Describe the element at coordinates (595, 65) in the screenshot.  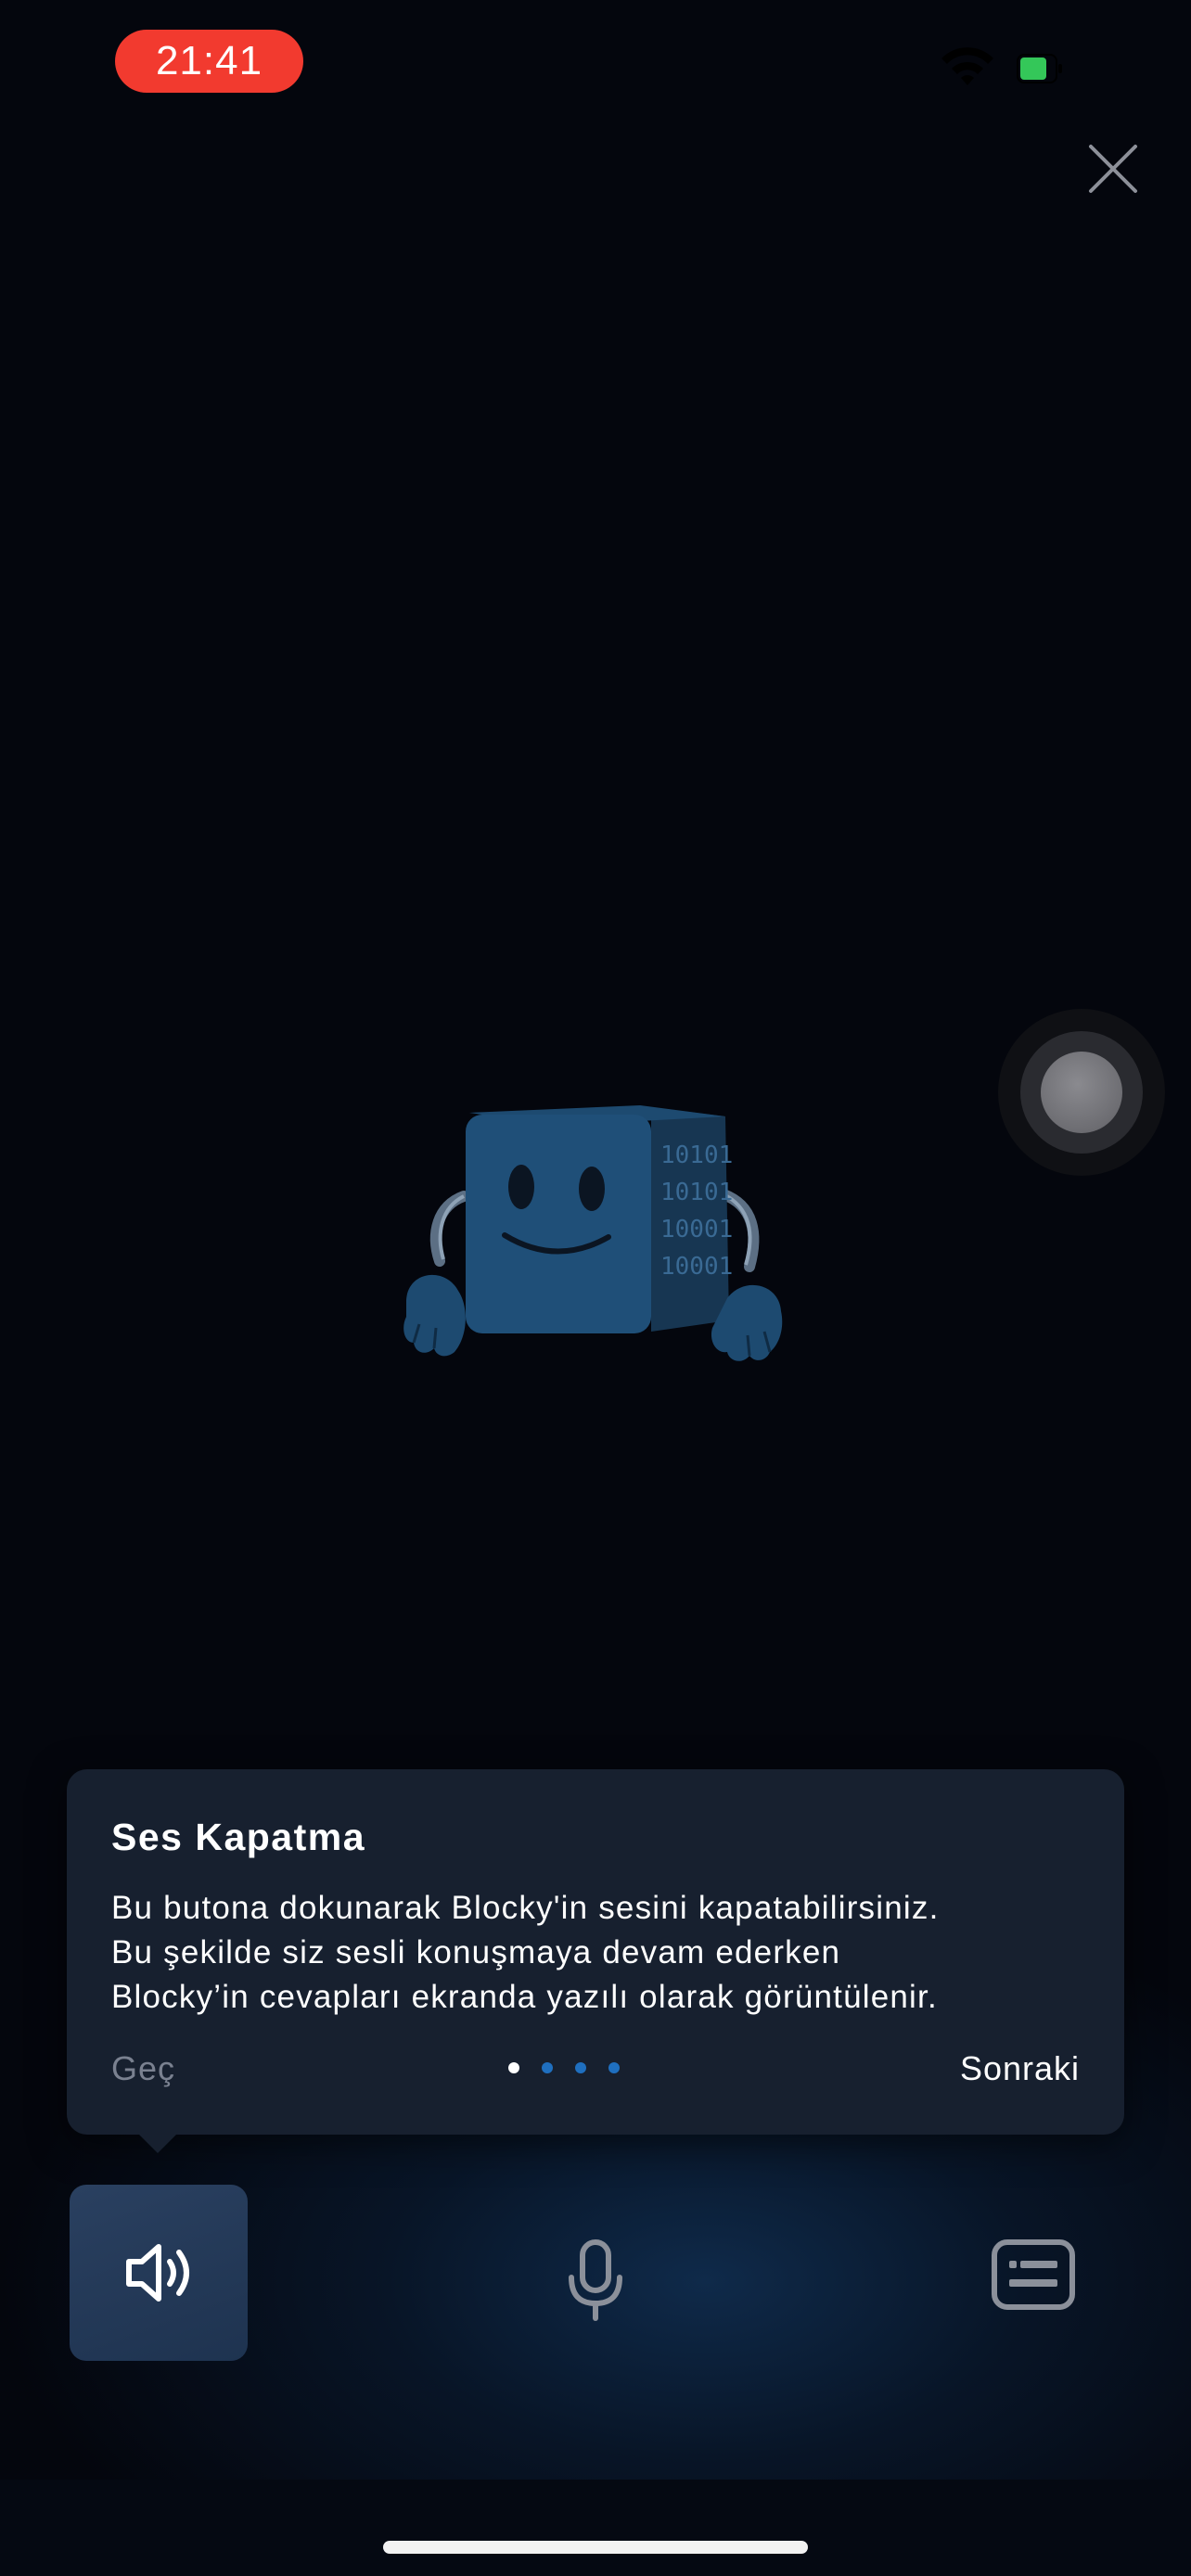
I see `status-bar: 21:41` at that location.